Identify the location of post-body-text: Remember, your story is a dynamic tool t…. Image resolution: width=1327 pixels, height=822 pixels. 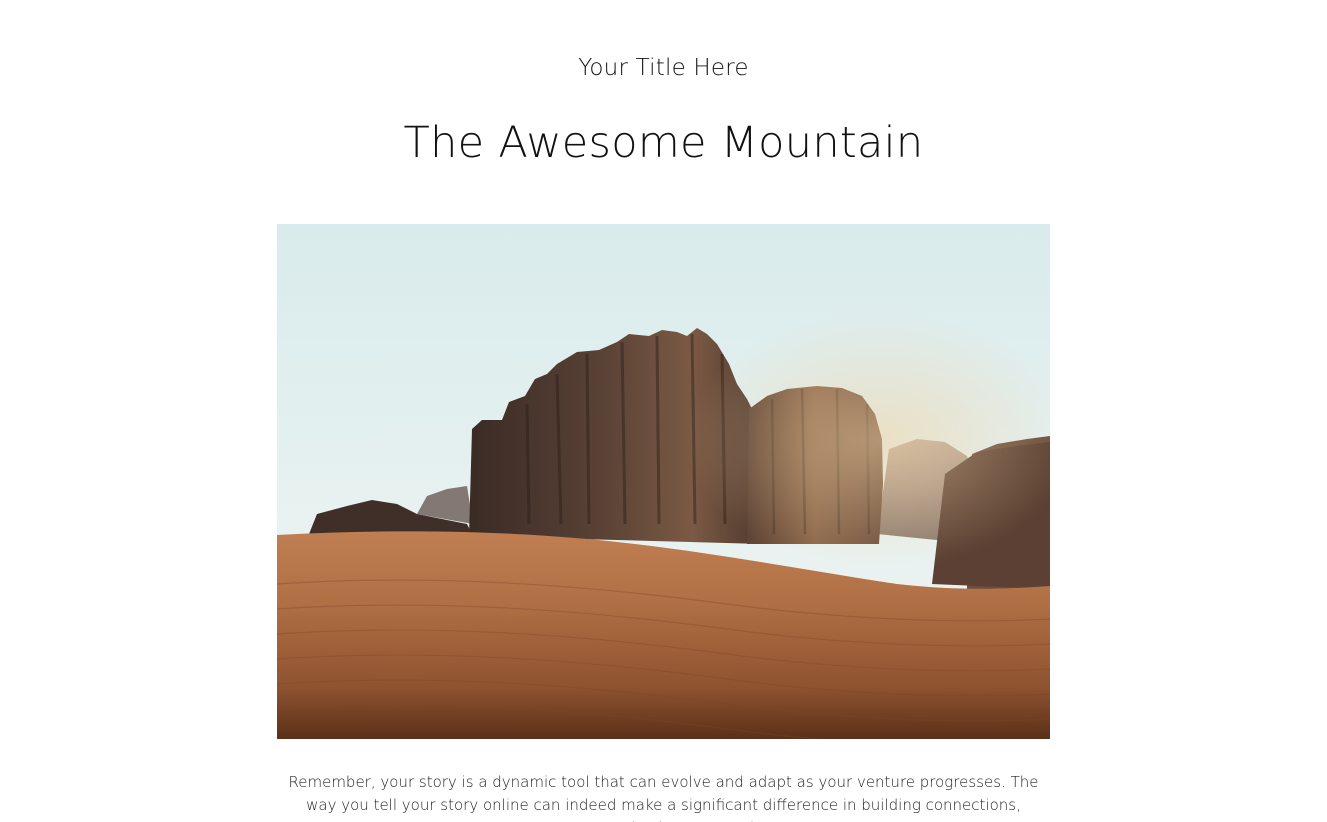
(663, 797).